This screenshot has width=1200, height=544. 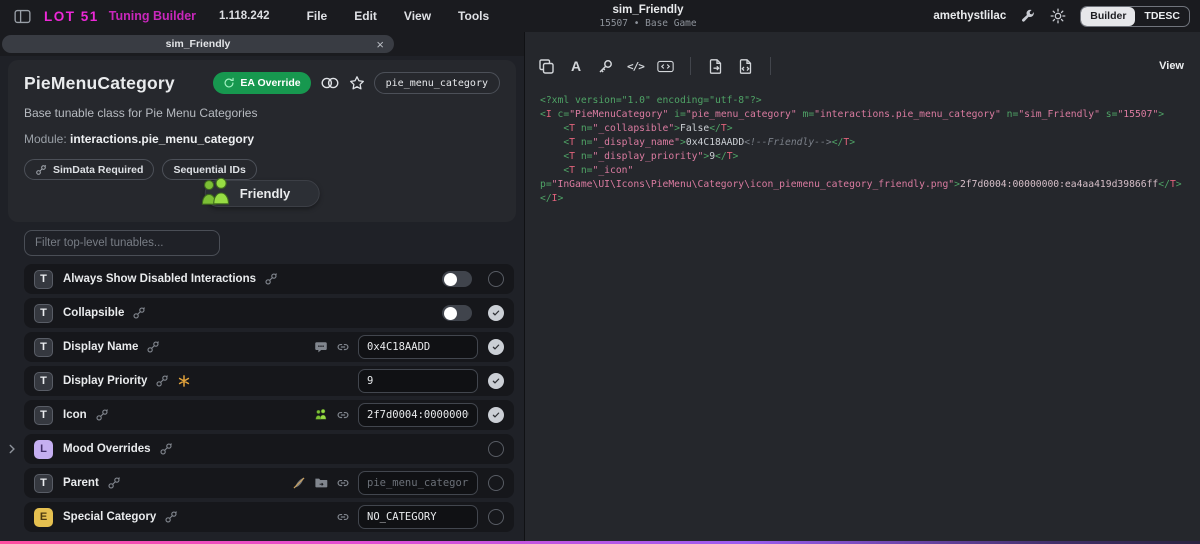 I want to click on sun-icon, so click(x=1058, y=16).